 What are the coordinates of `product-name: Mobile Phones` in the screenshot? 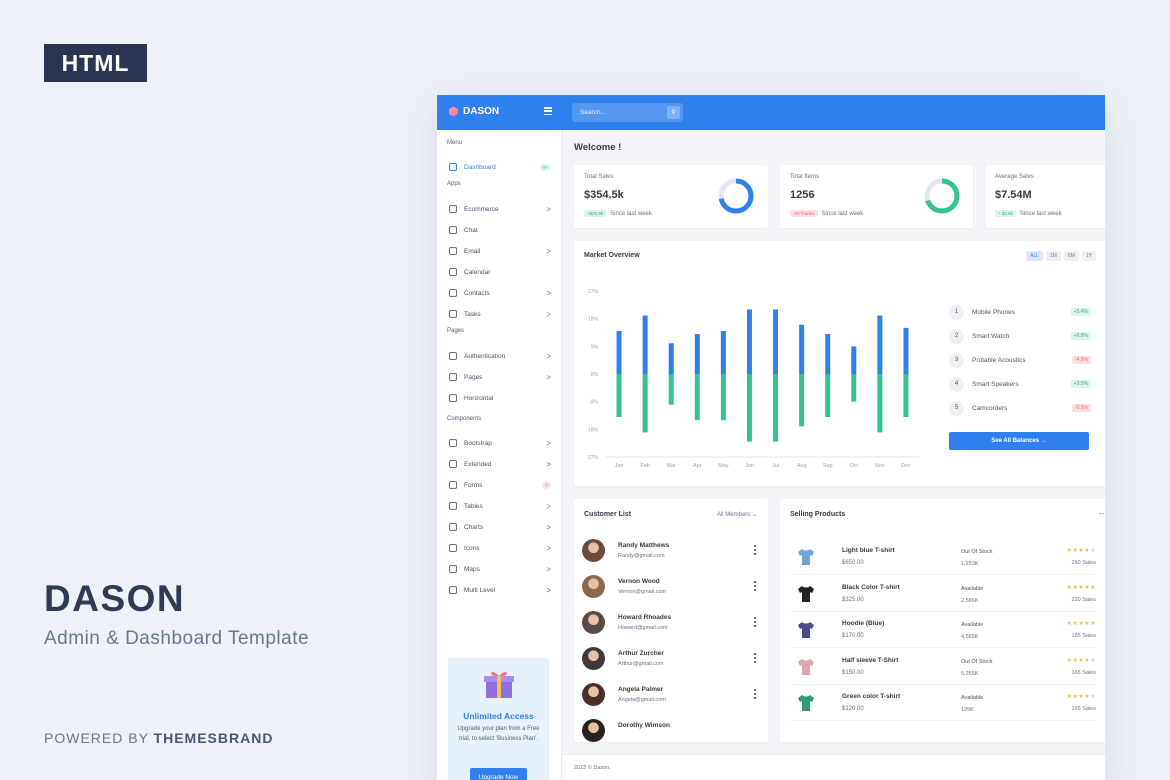 It's located at (993, 312).